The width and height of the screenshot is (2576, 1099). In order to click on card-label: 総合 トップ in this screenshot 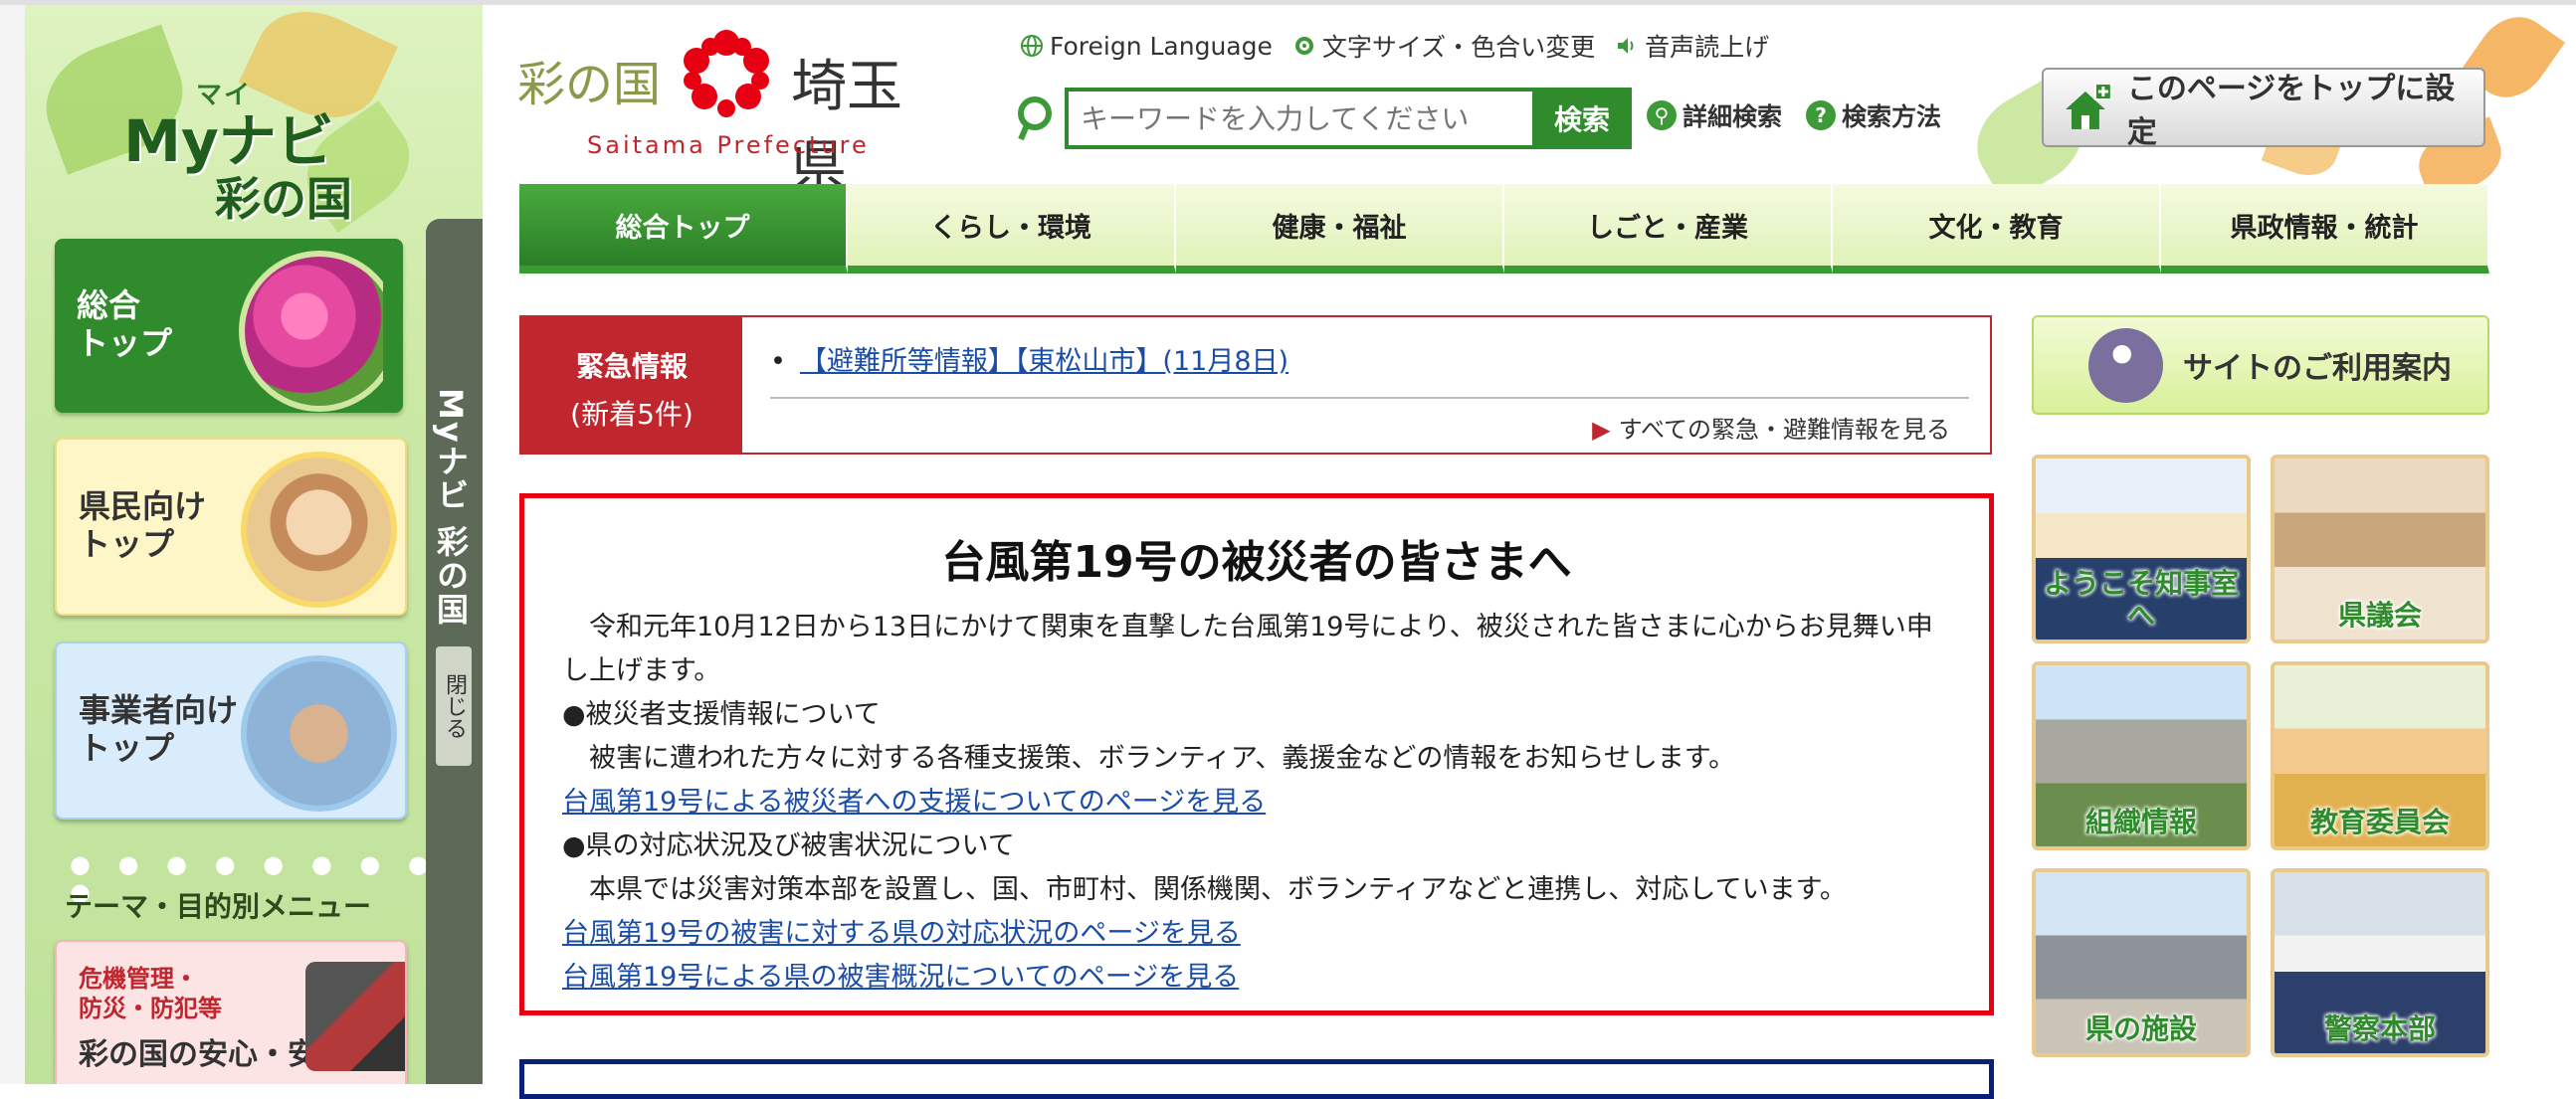, I will do `click(124, 324)`.